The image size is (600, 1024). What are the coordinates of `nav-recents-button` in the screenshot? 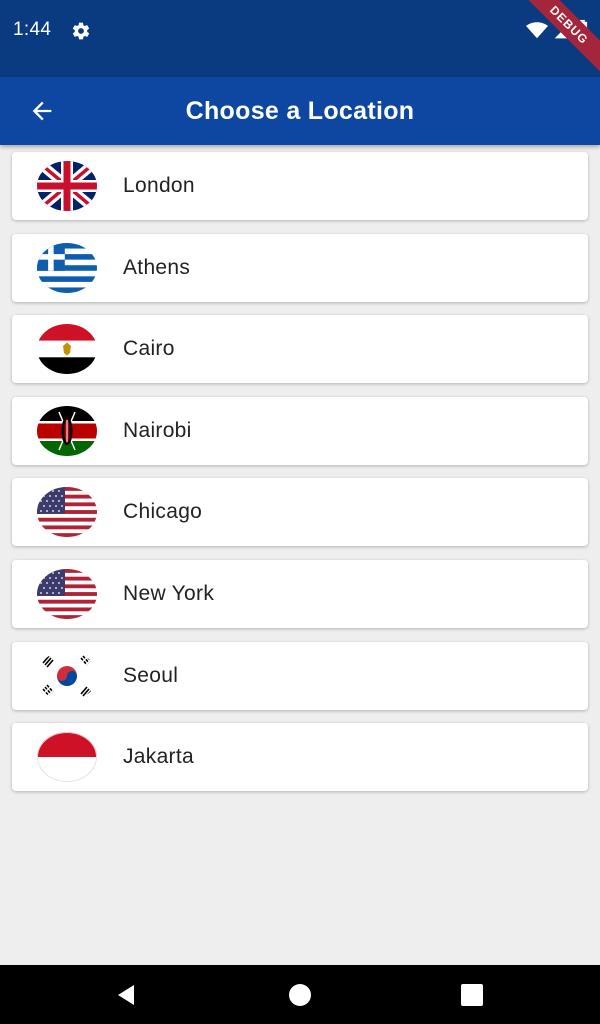 It's located at (472, 995).